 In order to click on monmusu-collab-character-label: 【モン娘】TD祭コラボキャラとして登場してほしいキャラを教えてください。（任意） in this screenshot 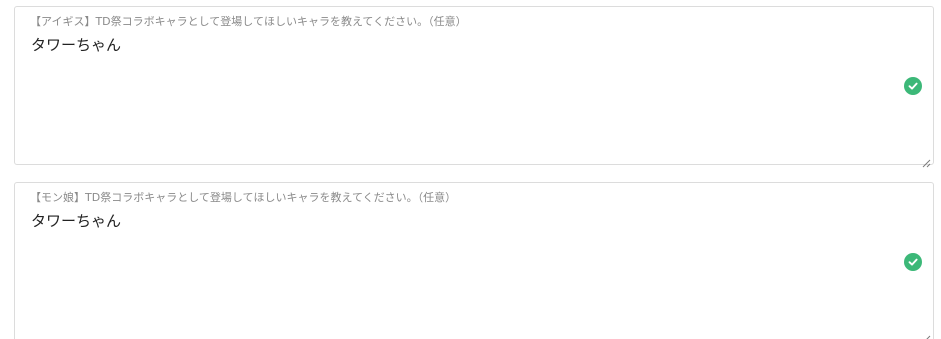, I will do `click(243, 197)`.